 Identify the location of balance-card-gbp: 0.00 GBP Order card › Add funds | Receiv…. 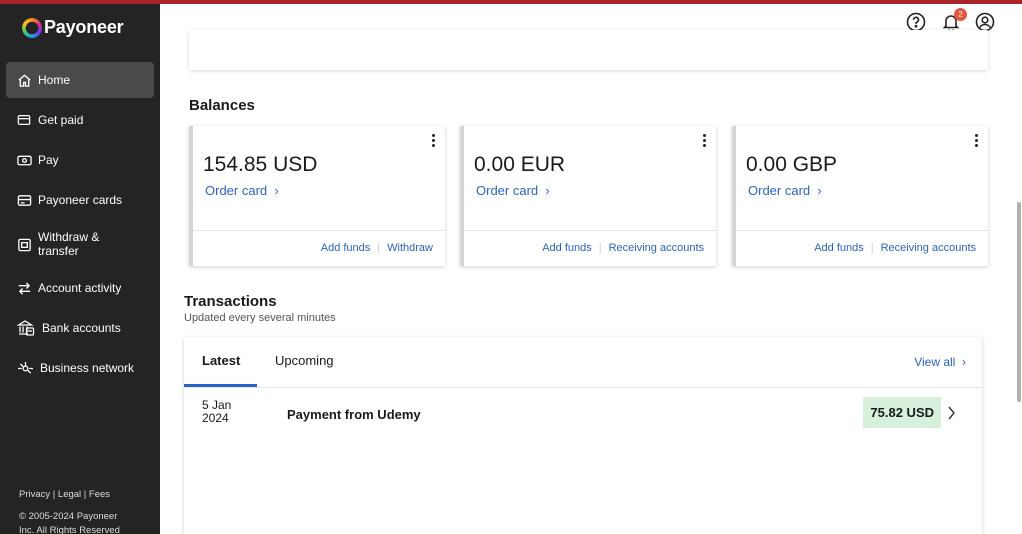
(860, 196).